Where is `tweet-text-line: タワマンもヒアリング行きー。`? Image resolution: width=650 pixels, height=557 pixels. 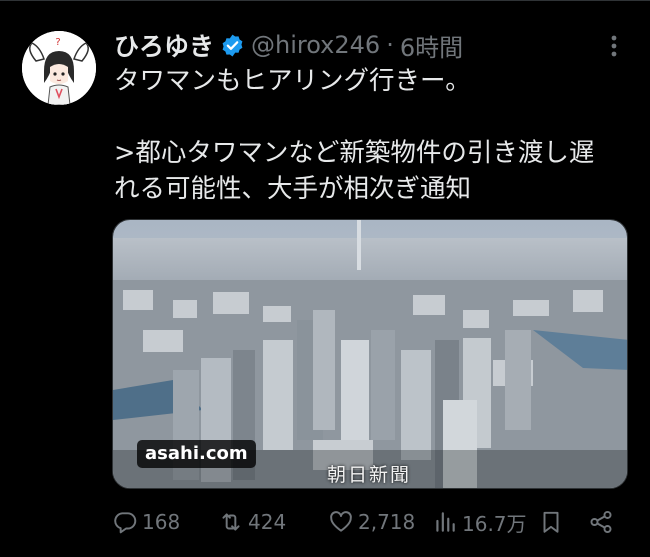 tweet-text-line: タワマンもヒアリング行きー。 is located at coordinates (292, 81).